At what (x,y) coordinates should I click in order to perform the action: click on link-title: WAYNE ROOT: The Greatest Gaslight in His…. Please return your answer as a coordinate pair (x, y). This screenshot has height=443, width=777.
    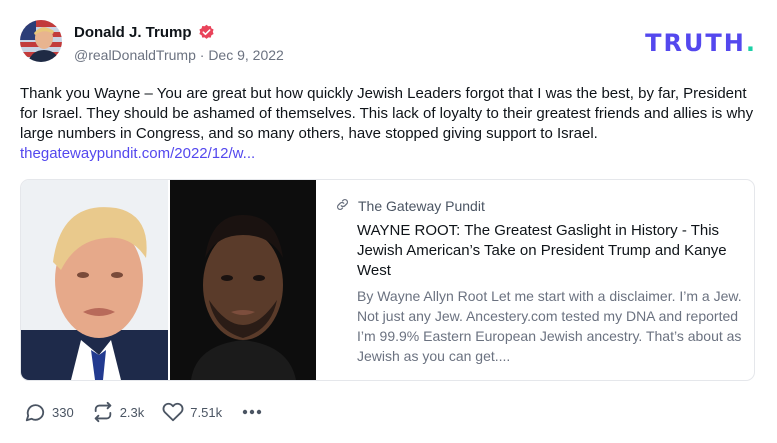
    Looking at the image, I should click on (552, 251).